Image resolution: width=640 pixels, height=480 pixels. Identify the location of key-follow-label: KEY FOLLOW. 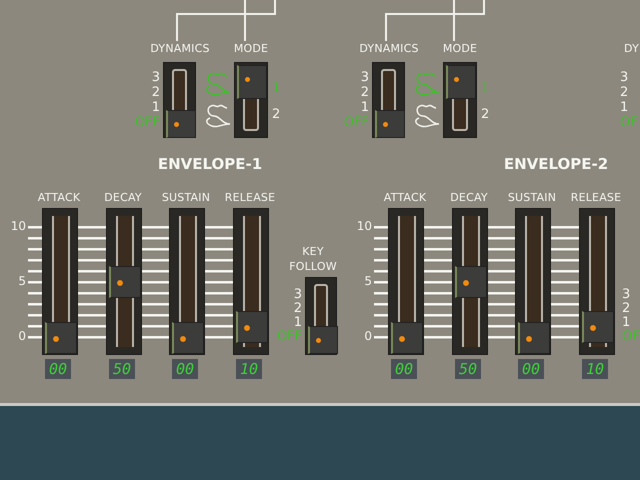
(313, 259).